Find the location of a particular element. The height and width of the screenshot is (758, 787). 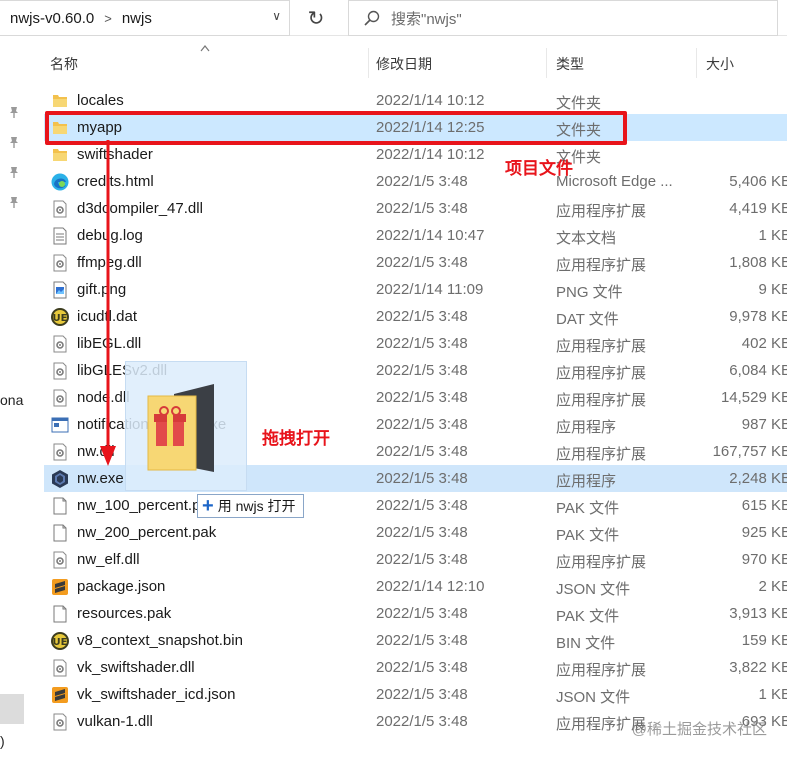

column-header-name: 名称 is located at coordinates (64, 64).